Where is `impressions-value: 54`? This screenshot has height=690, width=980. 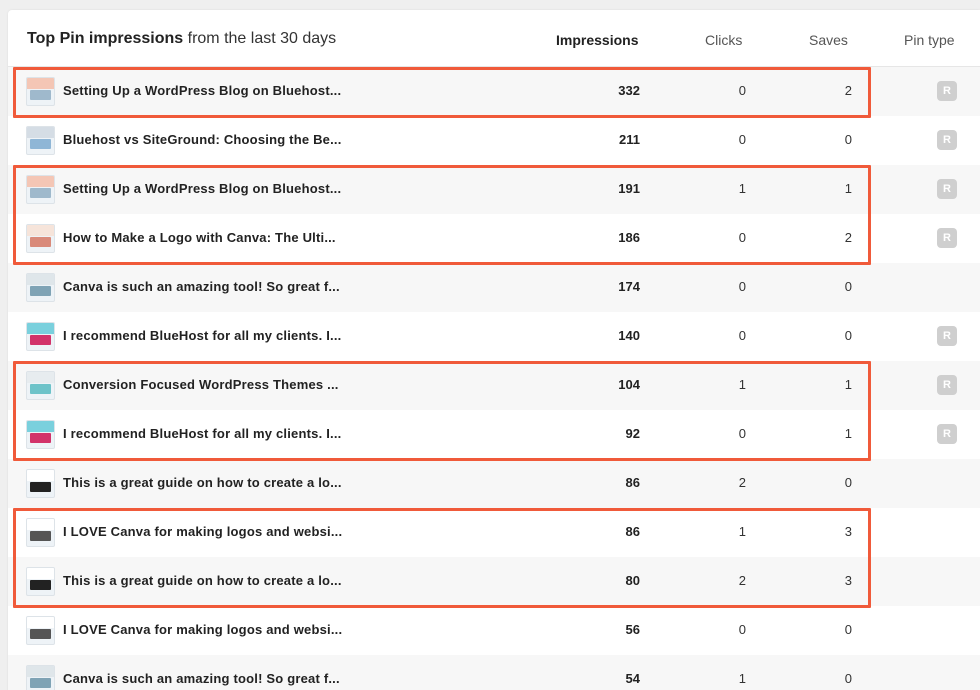 impressions-value: 54 is located at coordinates (632, 678).